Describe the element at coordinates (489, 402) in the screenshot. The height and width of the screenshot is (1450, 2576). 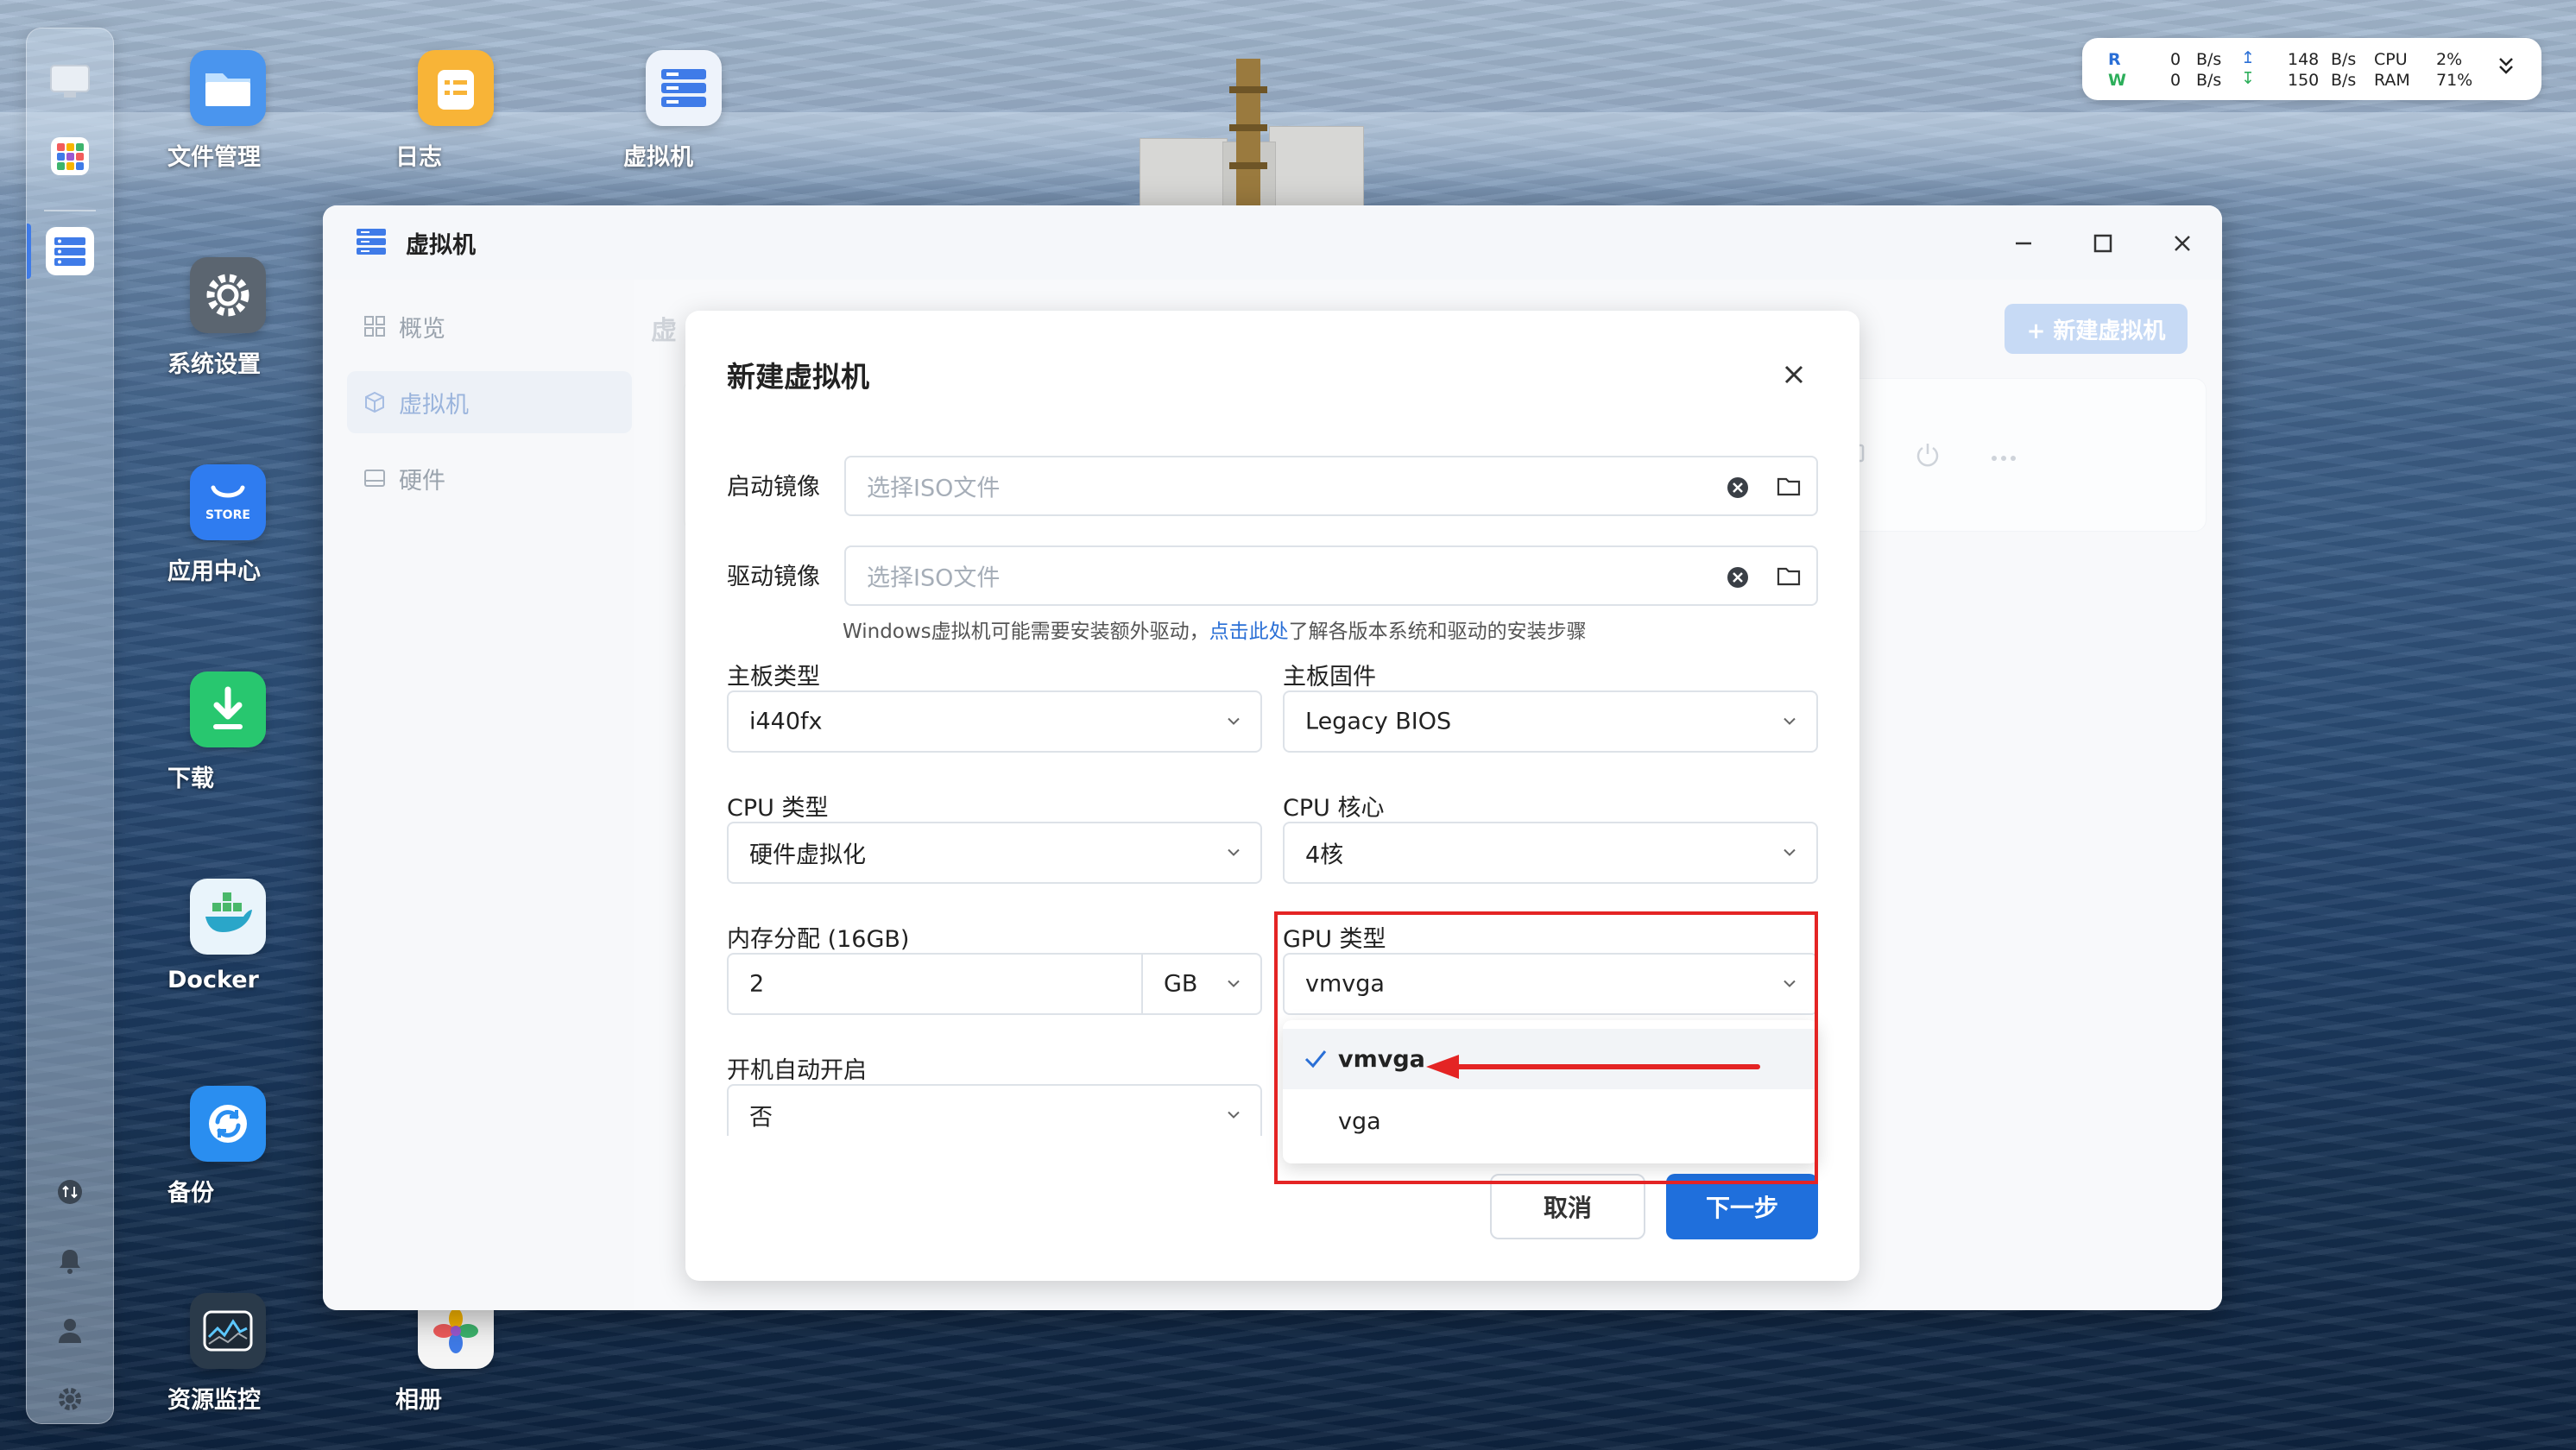
I see `sidebar-item-vm: 虚拟机` at that location.